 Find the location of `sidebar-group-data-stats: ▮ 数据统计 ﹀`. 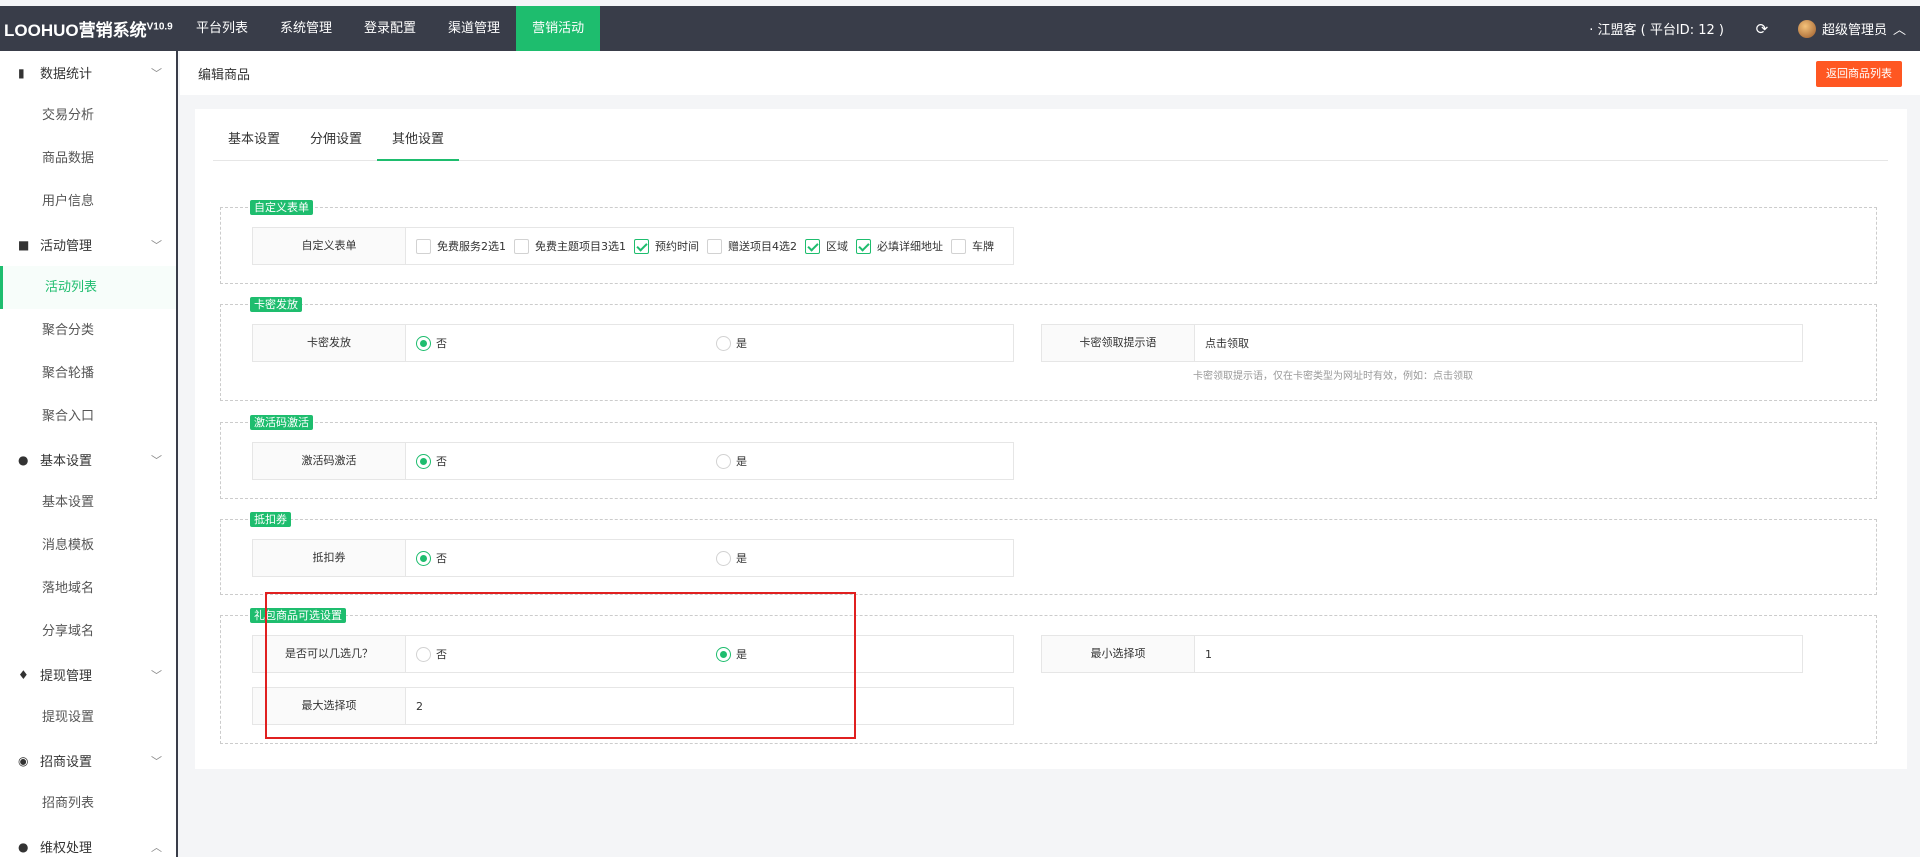

sidebar-group-data-stats: ▮ 数据统计 ﹀ is located at coordinates (88, 72).